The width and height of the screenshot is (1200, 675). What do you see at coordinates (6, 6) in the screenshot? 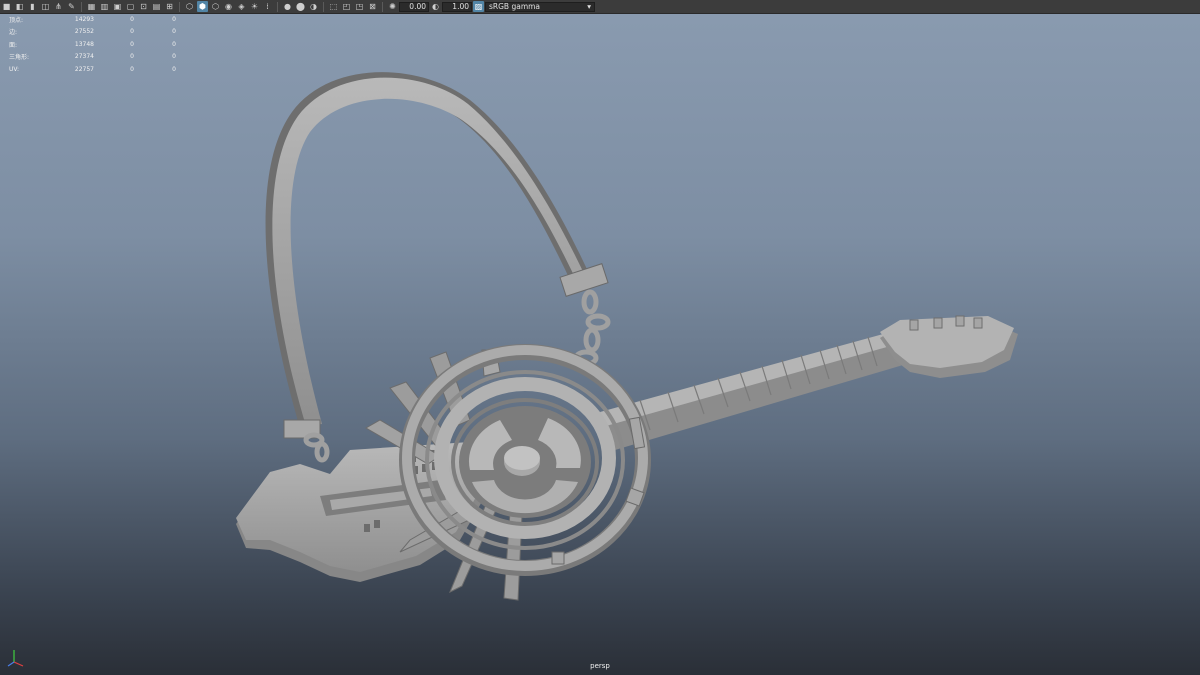
I see `camera-icon: ■` at bounding box center [6, 6].